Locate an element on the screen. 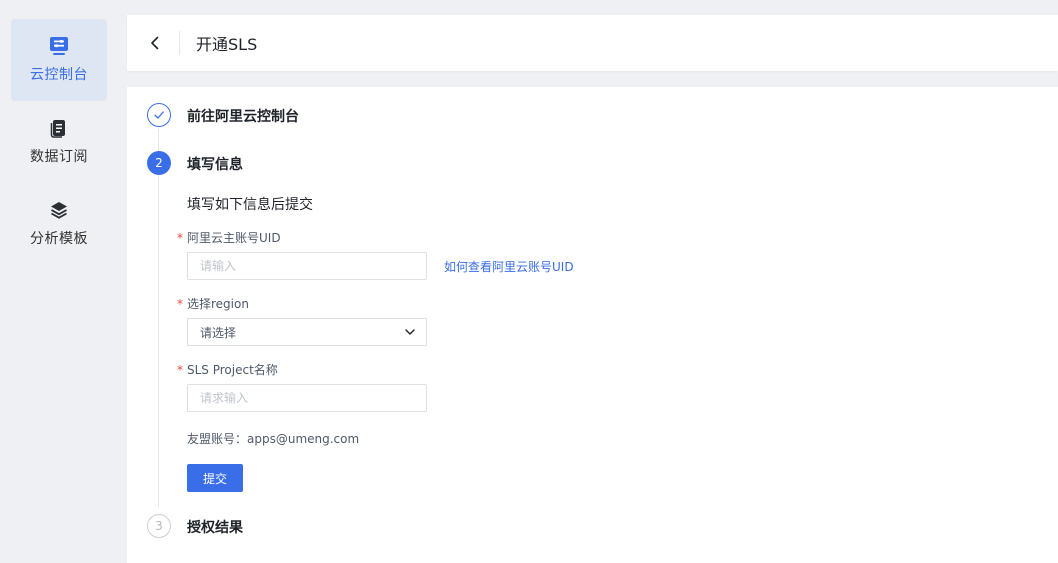 The height and width of the screenshot is (563, 1058). layers-icon is located at coordinates (59, 210).